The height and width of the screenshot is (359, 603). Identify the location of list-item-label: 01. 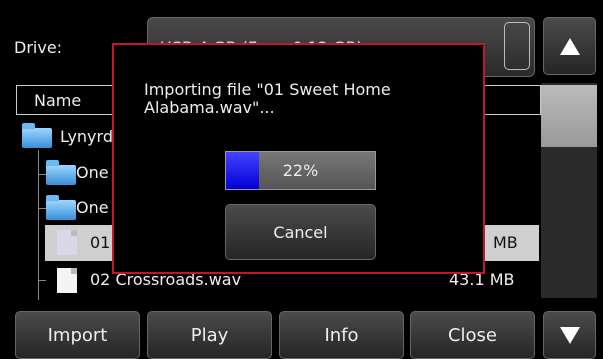
(100, 242).